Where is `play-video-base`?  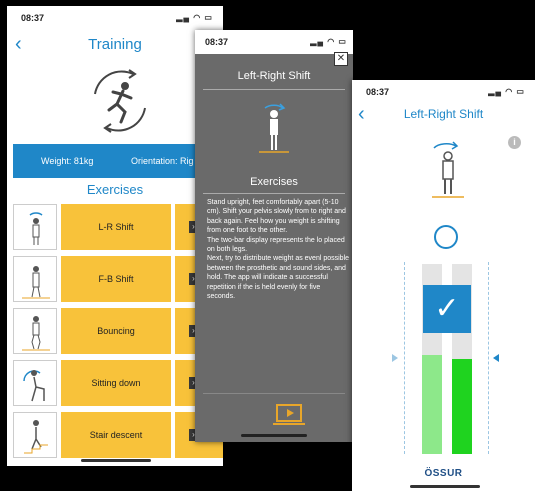
play-video-base is located at coordinates (289, 424).